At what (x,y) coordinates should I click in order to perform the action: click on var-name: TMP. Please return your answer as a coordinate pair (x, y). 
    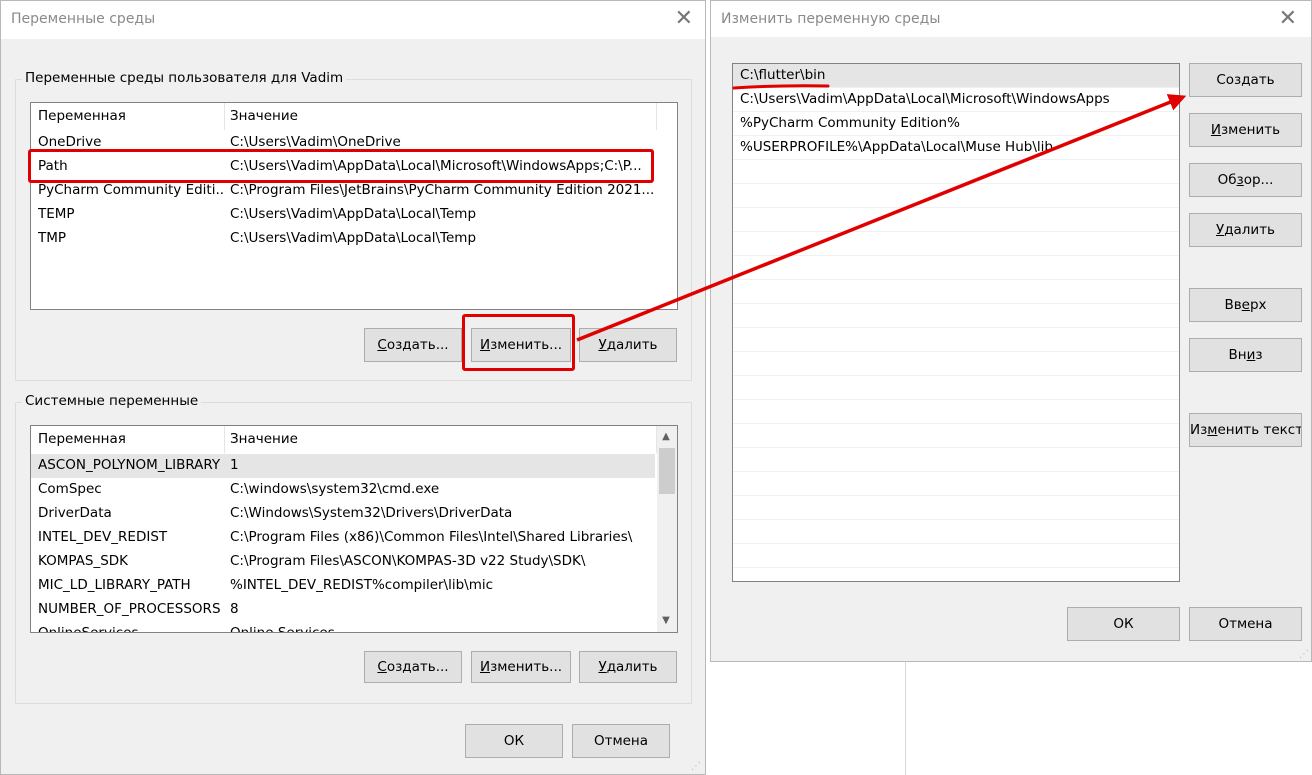
    Looking at the image, I should click on (52, 238).